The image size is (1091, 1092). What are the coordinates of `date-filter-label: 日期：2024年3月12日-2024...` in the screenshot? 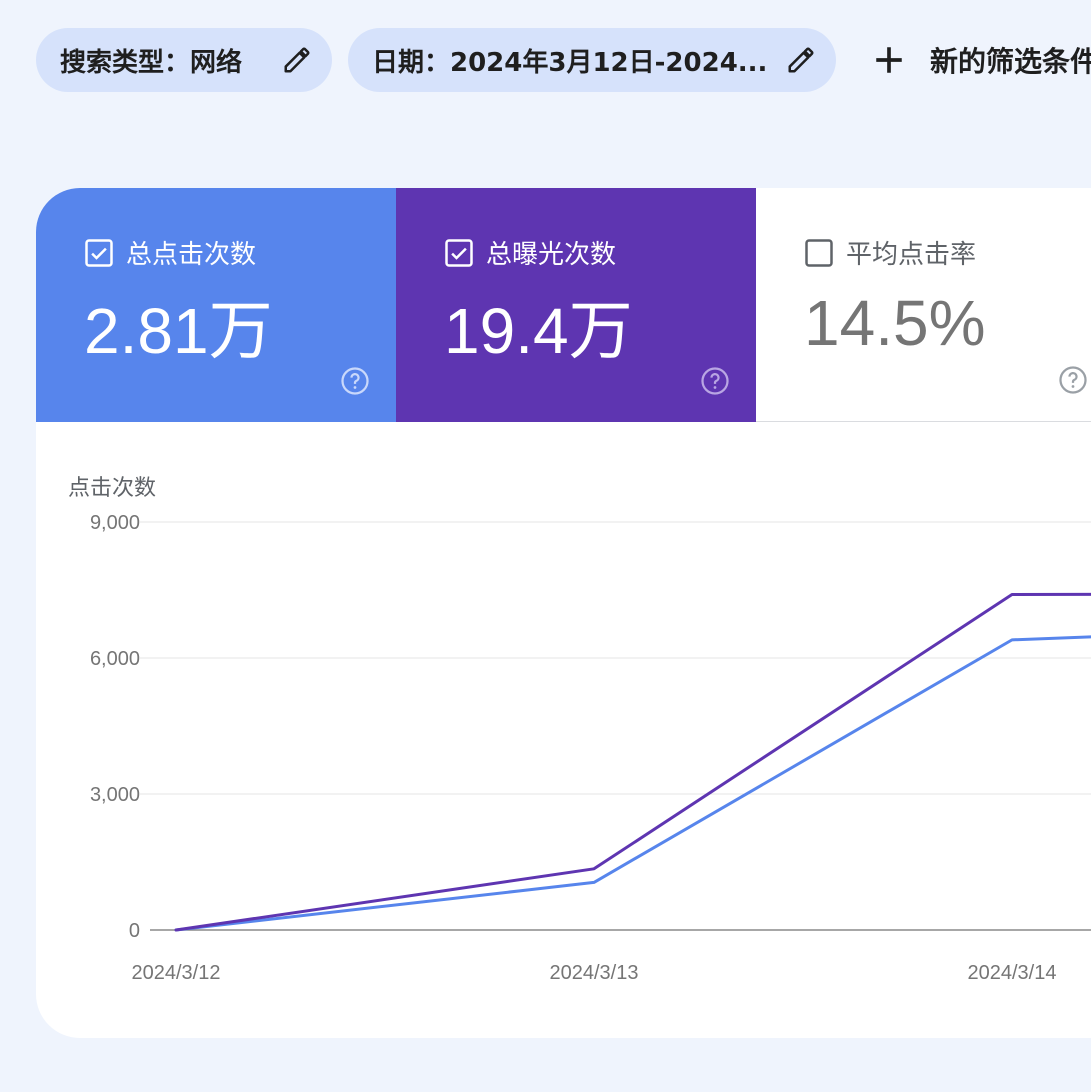 It's located at (570, 62).